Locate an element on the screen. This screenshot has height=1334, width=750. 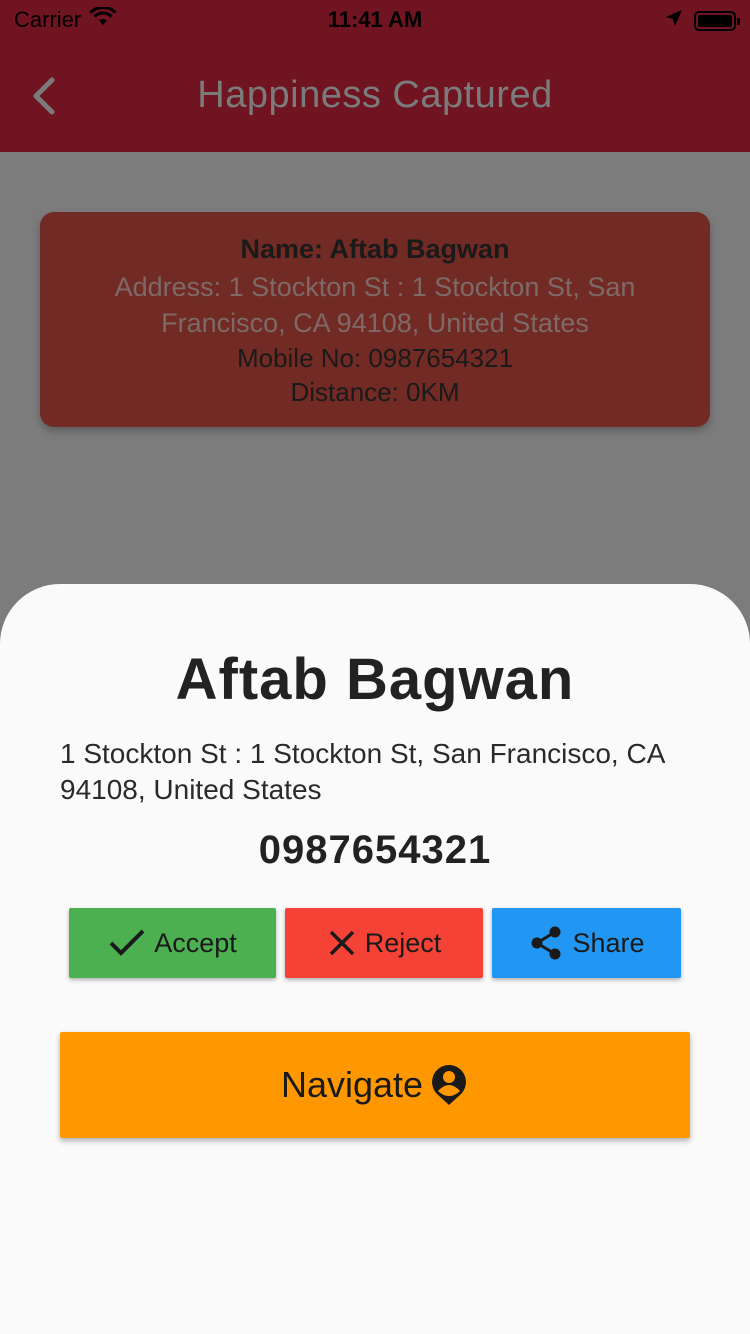
navigate-label: Navigate is located at coordinates (352, 1084).